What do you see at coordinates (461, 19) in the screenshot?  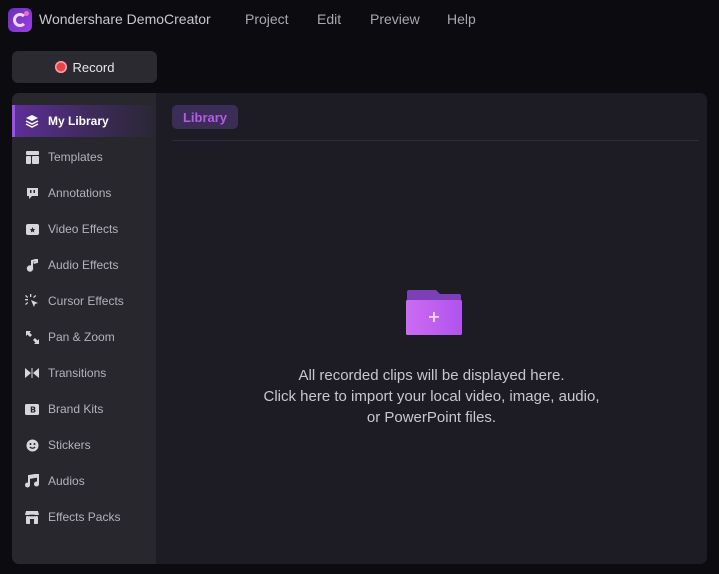 I see `menu-help: Help` at bounding box center [461, 19].